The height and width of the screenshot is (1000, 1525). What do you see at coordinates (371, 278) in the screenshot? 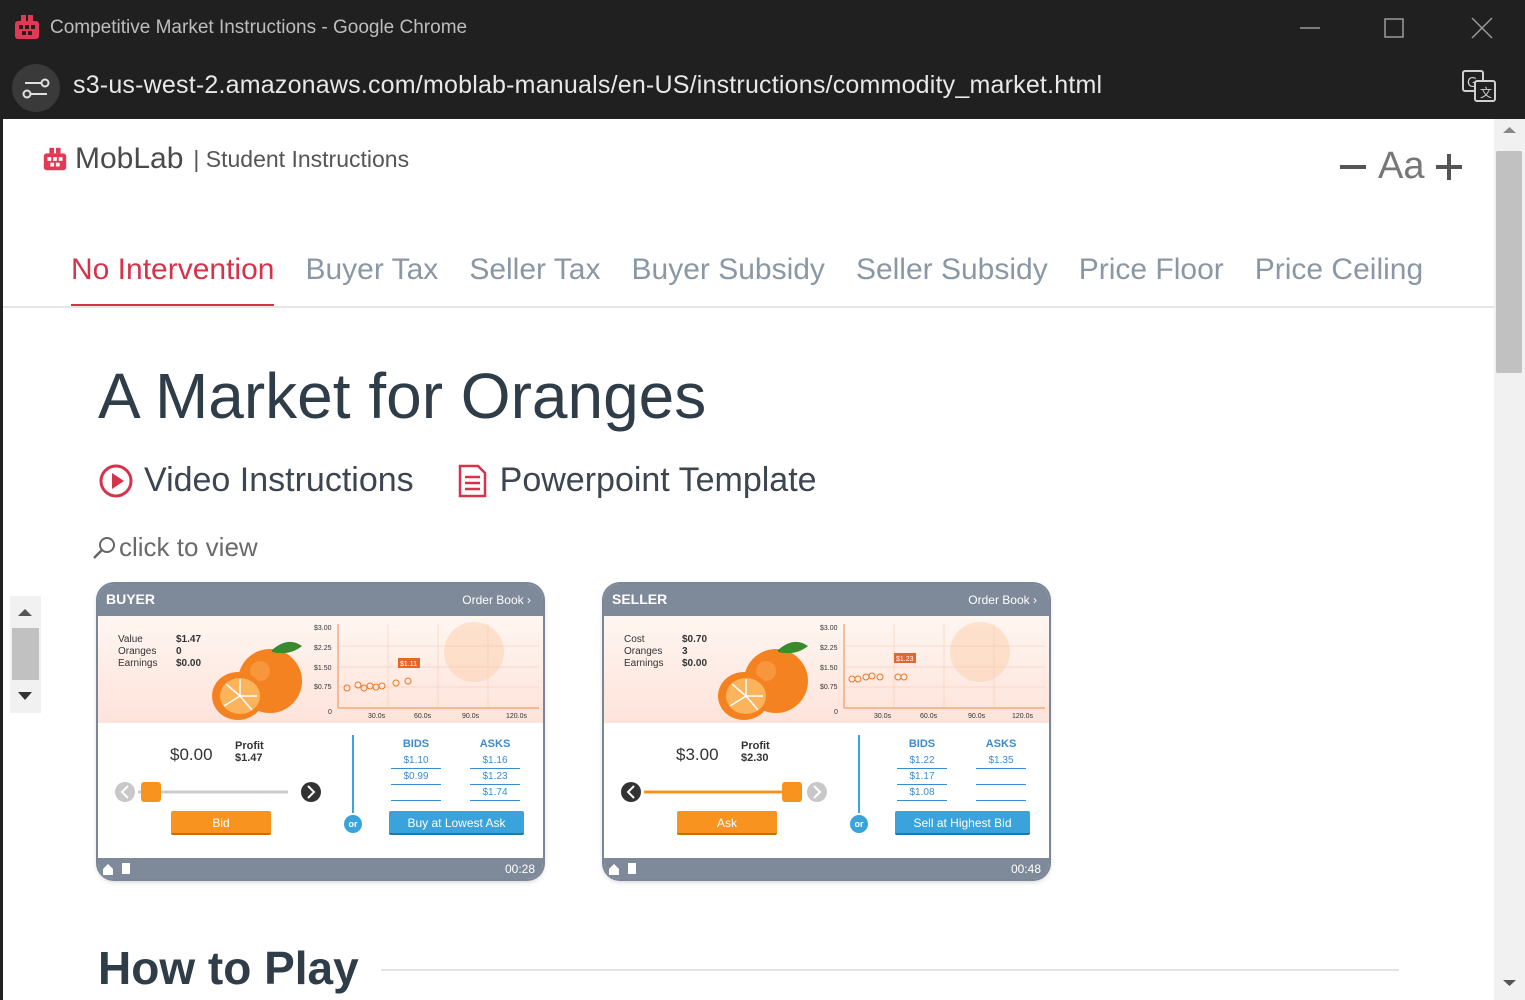
I see `tab-buyer-tax: Buyer Tax` at bounding box center [371, 278].